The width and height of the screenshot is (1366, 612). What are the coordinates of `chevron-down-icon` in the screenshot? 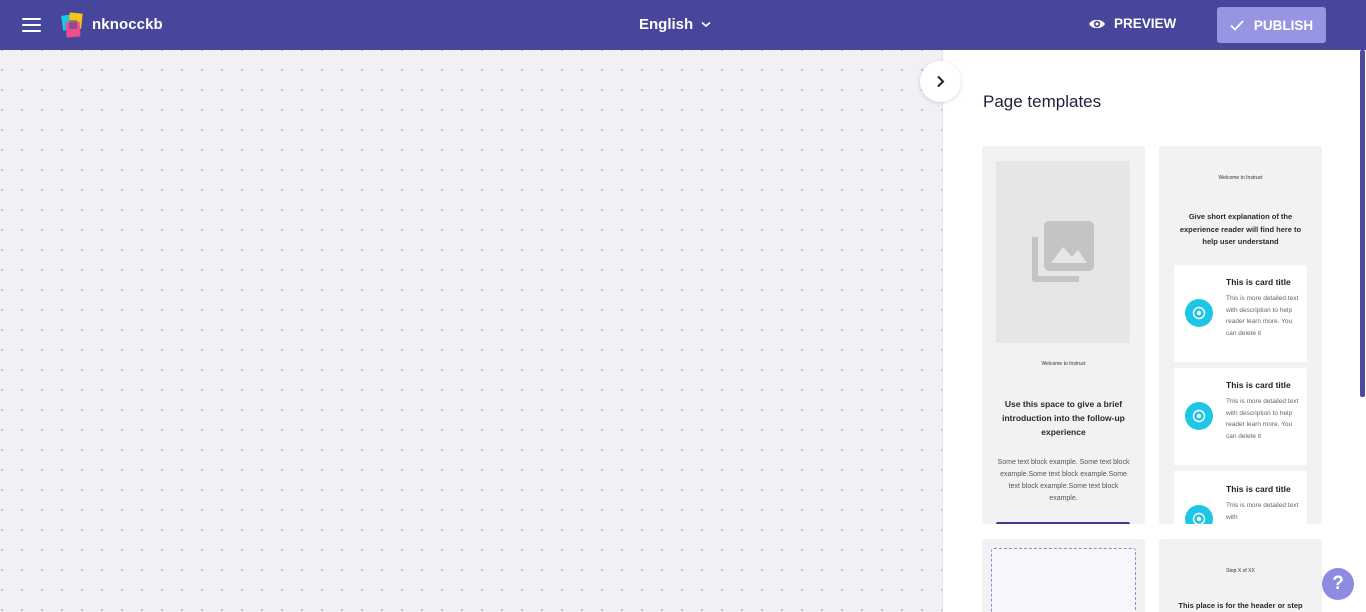 It's located at (706, 24).